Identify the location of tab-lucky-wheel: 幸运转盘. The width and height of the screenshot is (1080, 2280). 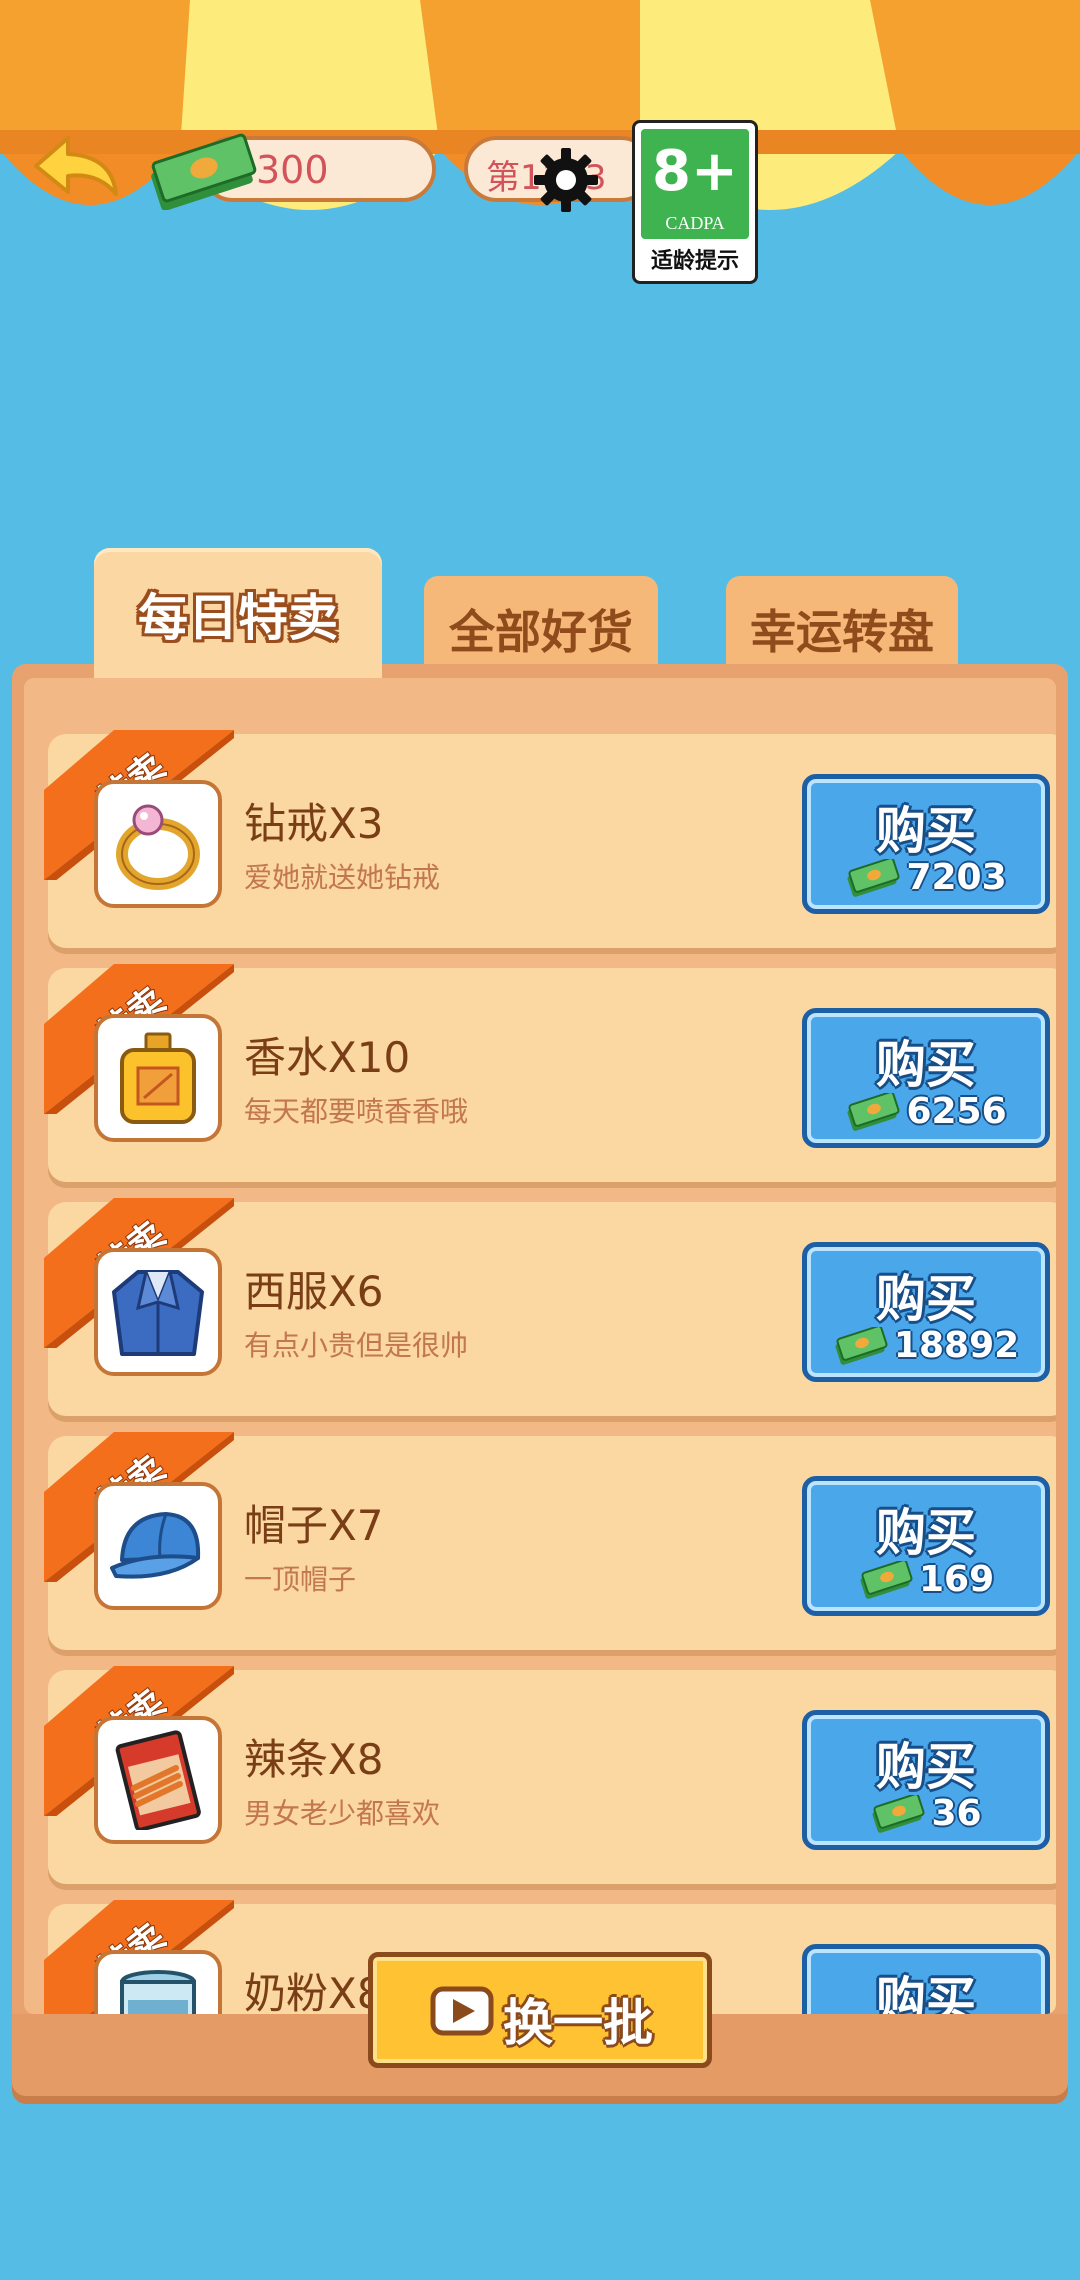
(842, 626).